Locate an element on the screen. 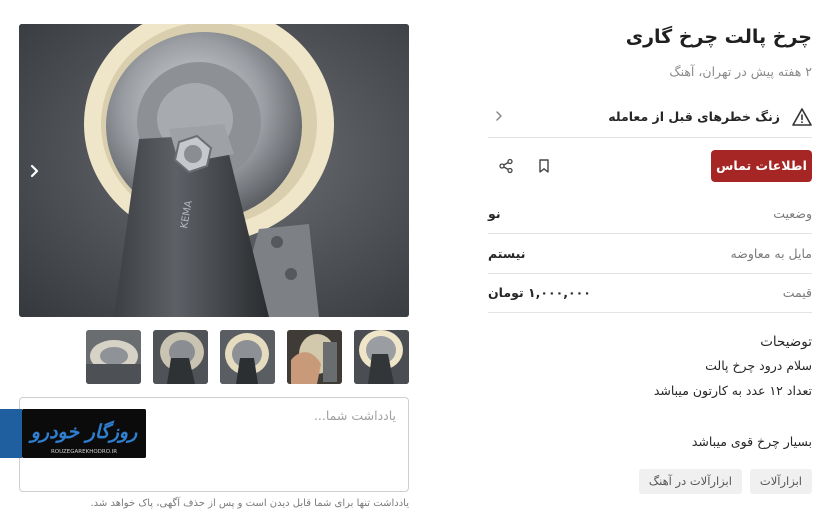 The height and width of the screenshot is (525, 831). category-tags: ابزارآلات ابزارآلات در آهنگ is located at coordinates (725, 481).